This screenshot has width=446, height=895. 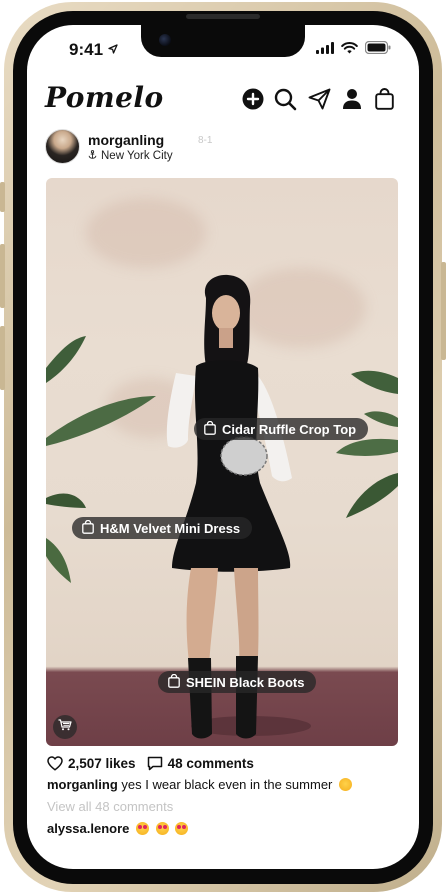 I want to click on status-icons, so click(x=353, y=49).